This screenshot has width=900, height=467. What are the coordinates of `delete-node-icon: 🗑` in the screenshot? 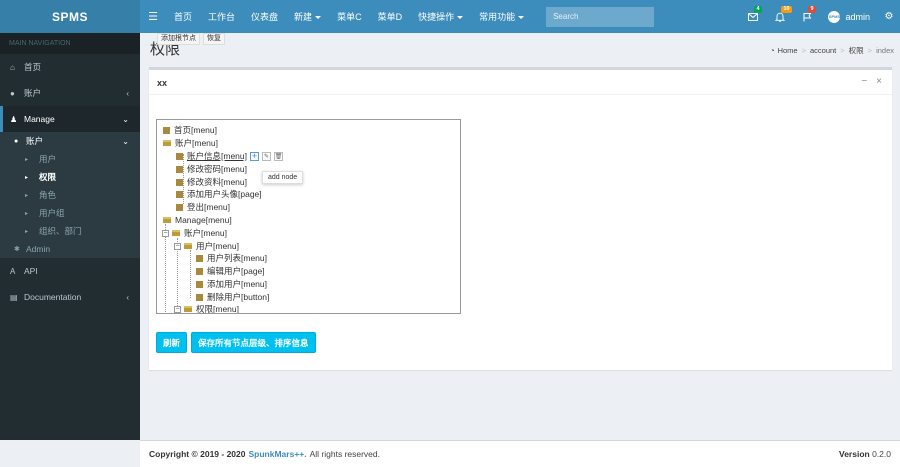 It's located at (278, 156).